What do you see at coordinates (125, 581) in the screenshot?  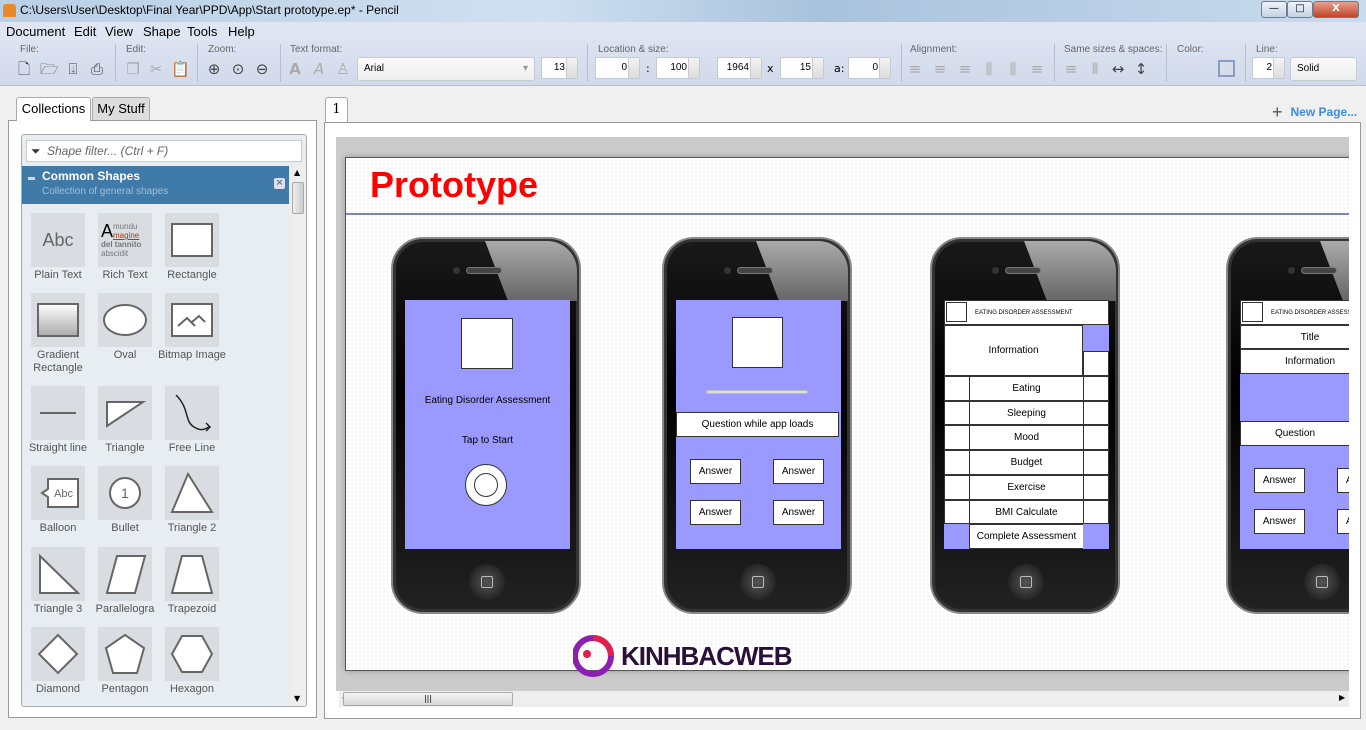 I see `shape-parallelogram: Parallelogra` at bounding box center [125, 581].